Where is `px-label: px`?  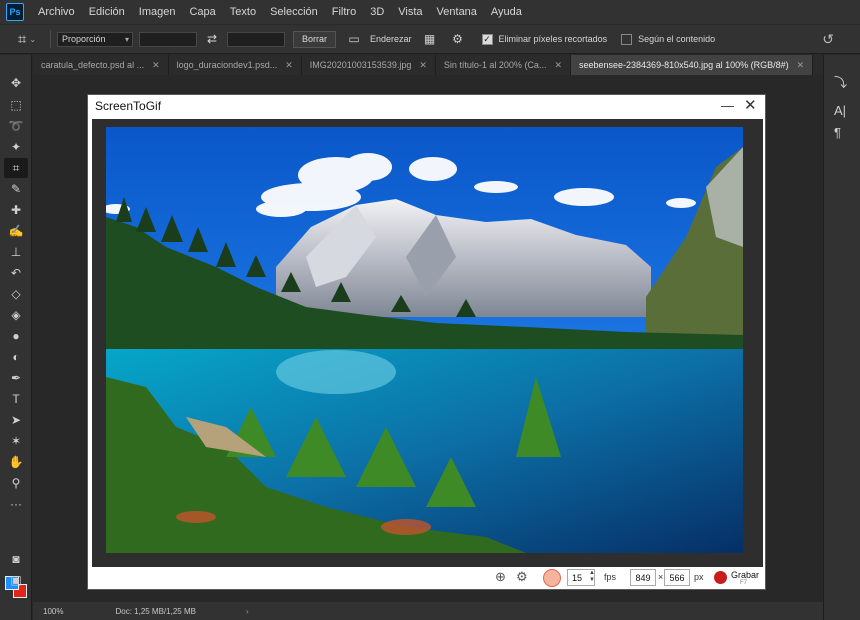 px-label: px is located at coordinates (699, 577).